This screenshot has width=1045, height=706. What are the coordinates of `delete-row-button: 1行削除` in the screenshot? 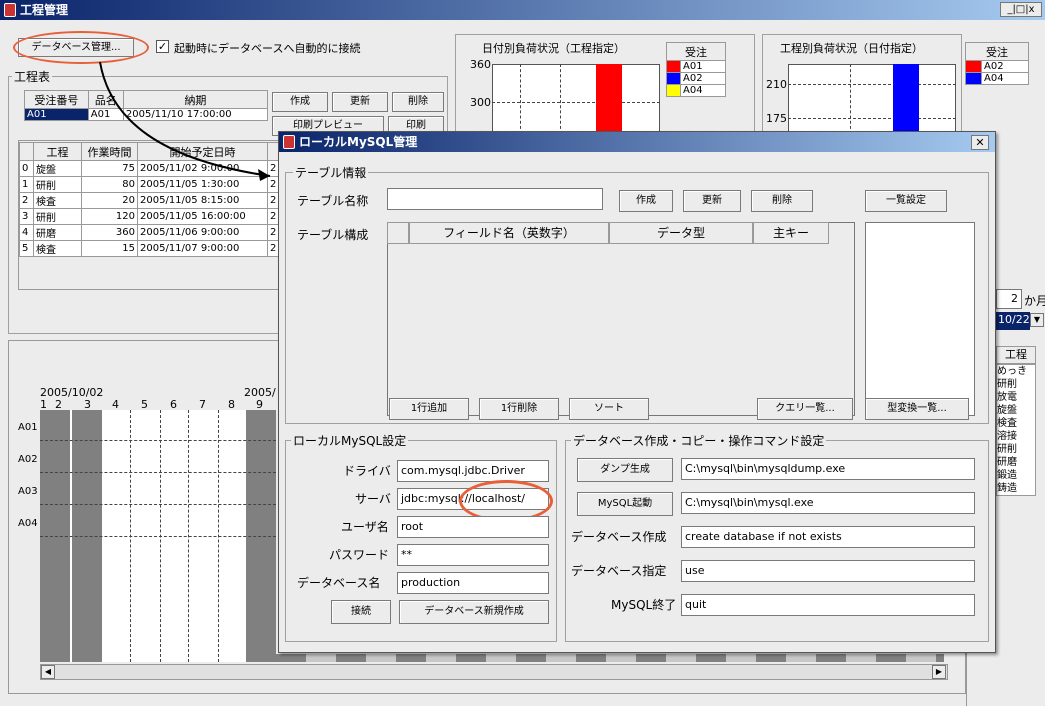 It's located at (519, 409).